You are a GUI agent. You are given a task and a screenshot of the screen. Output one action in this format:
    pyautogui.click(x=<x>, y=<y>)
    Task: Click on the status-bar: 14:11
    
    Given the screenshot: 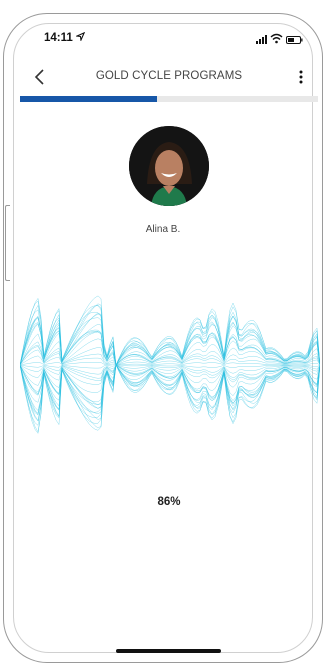 What is the action you would take?
    pyautogui.click(x=163, y=40)
    